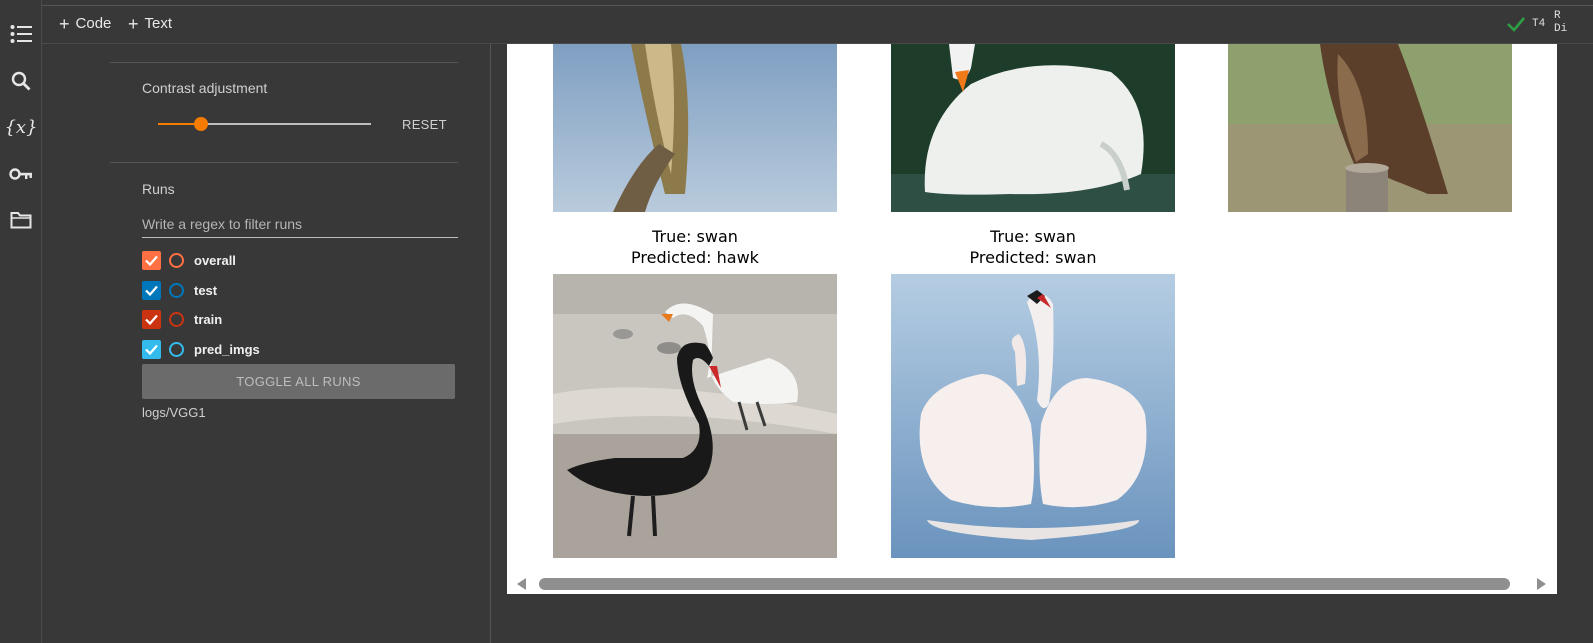 This screenshot has width=1593, height=643. I want to click on top-toolbar: + Code + Text T4 R Di, so click(817, 24).